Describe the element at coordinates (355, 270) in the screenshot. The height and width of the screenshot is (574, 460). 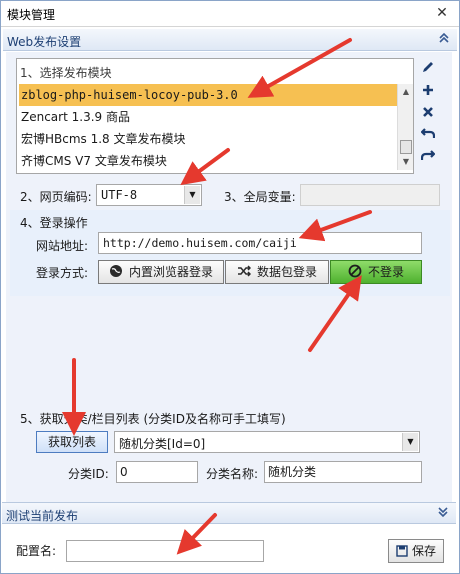
I see `ban-icon` at that location.